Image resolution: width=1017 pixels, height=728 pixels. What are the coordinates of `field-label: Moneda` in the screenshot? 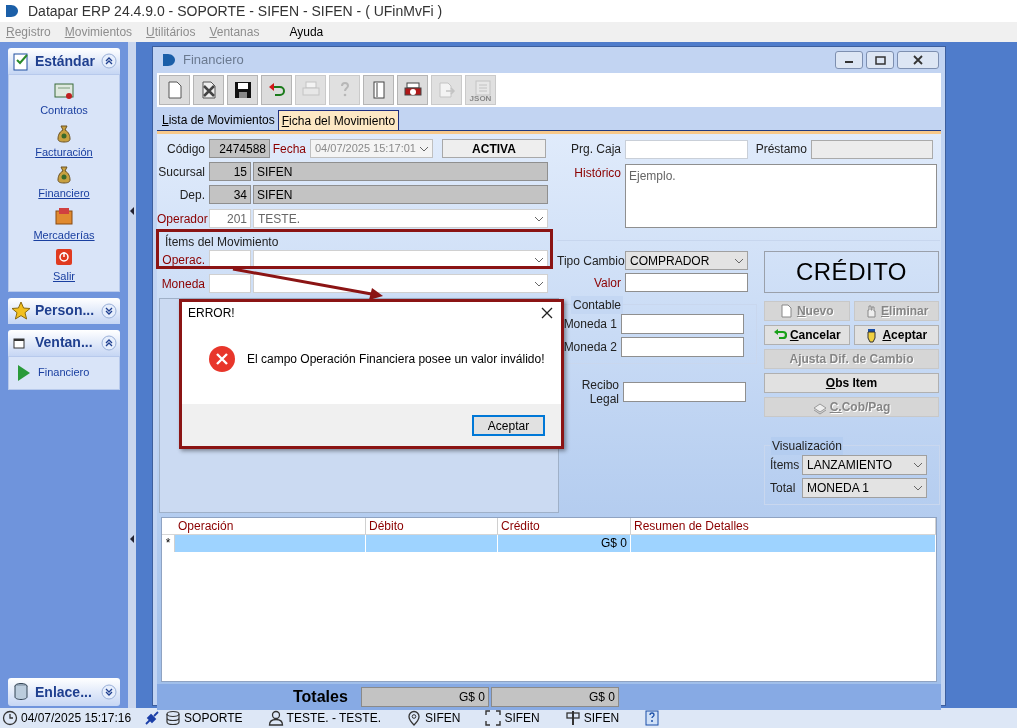 It's located at (183, 284).